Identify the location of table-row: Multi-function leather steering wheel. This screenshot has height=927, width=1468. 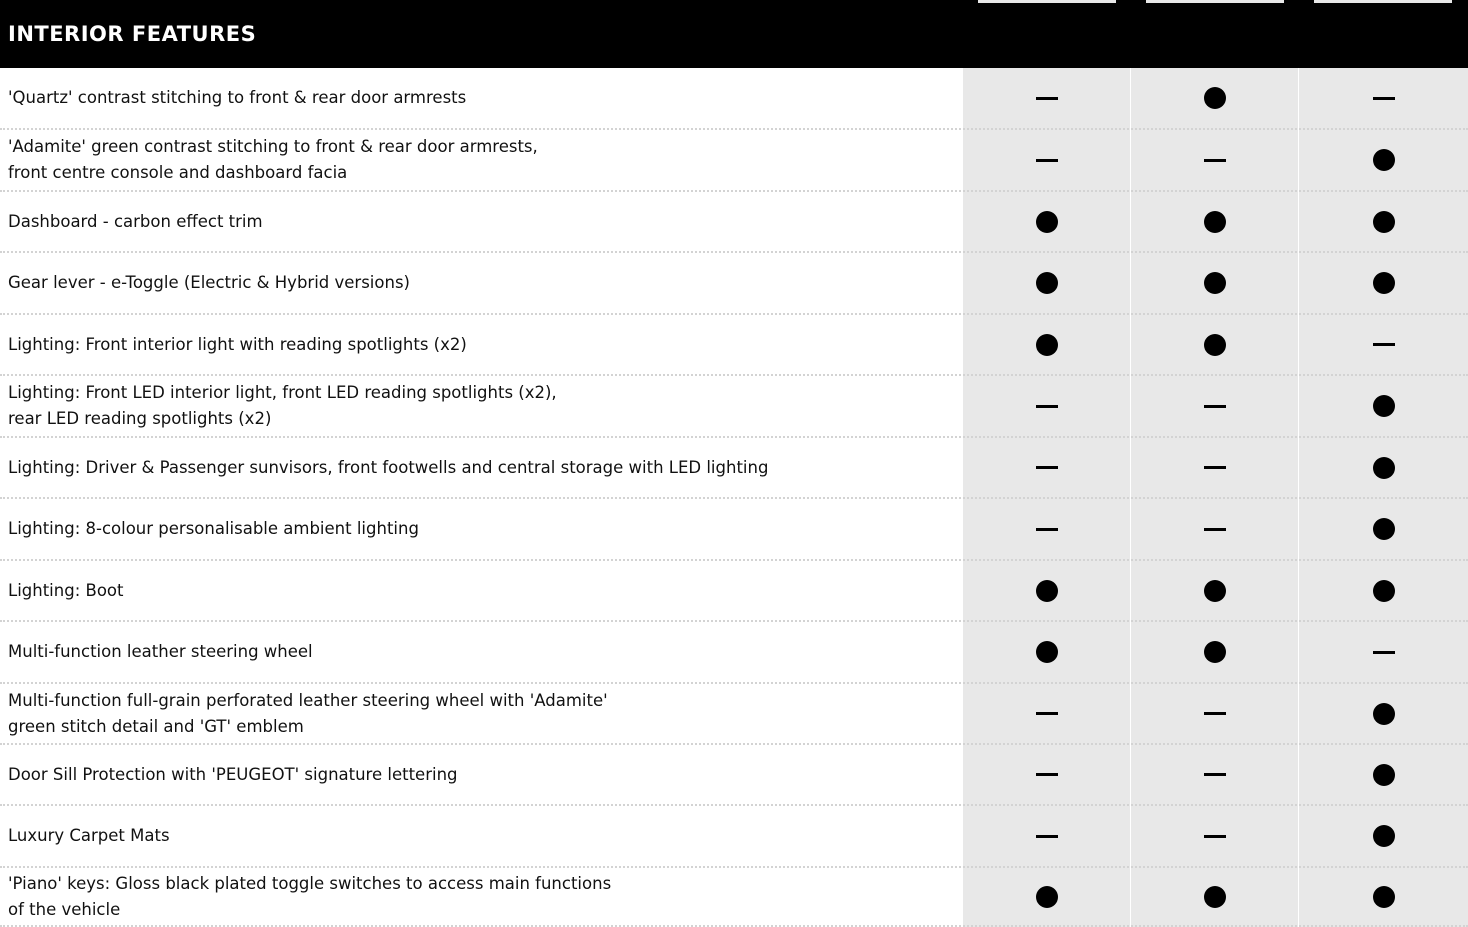
(734, 653).